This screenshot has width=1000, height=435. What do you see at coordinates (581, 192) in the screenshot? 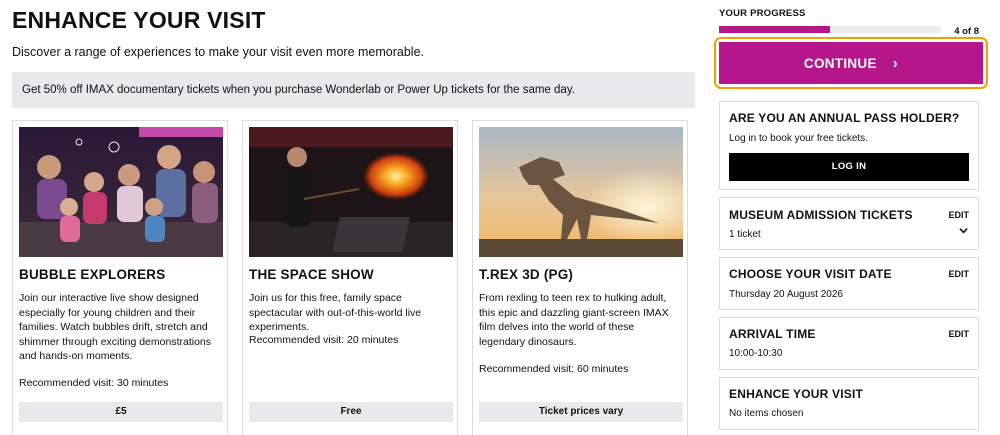
I see `t-rex-at-sunset-photo` at bounding box center [581, 192].